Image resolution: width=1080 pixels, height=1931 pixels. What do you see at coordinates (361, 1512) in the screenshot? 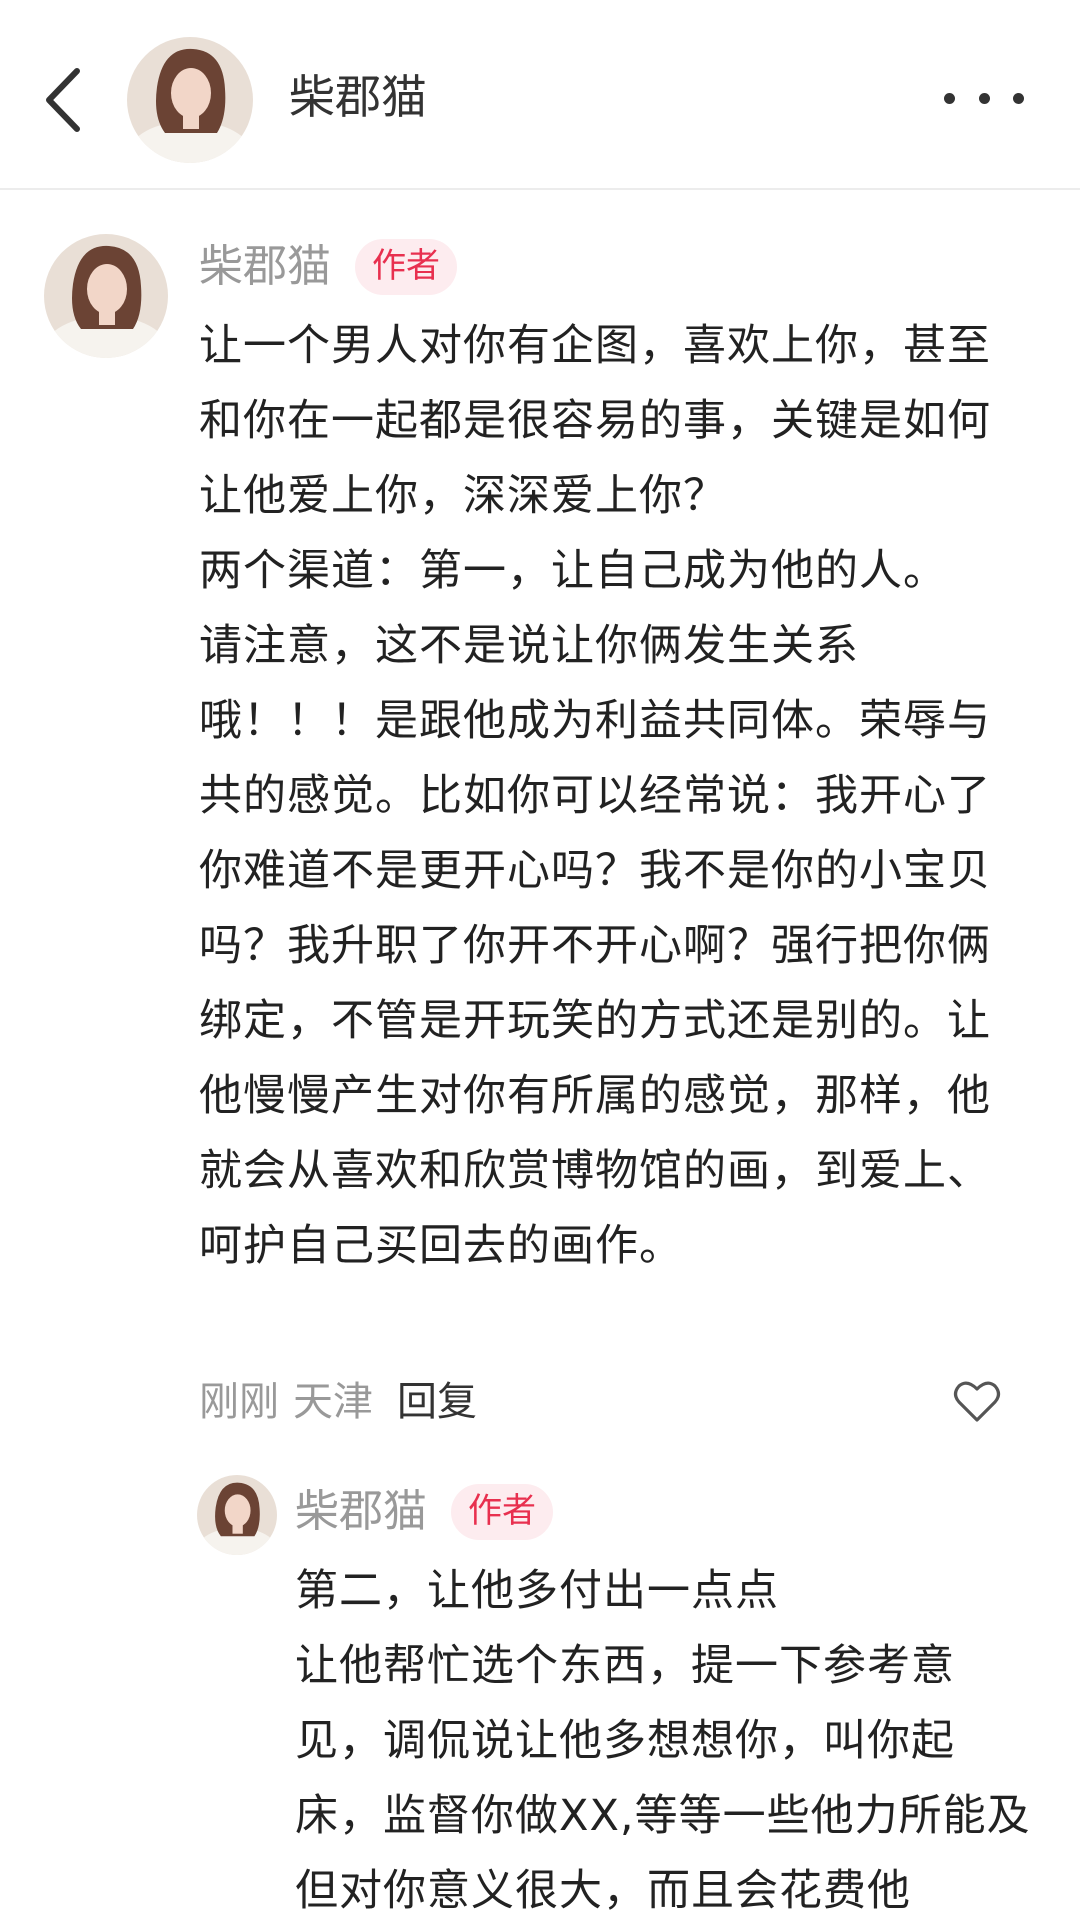
I see `reply-author-name: 柴郡猫` at bounding box center [361, 1512].